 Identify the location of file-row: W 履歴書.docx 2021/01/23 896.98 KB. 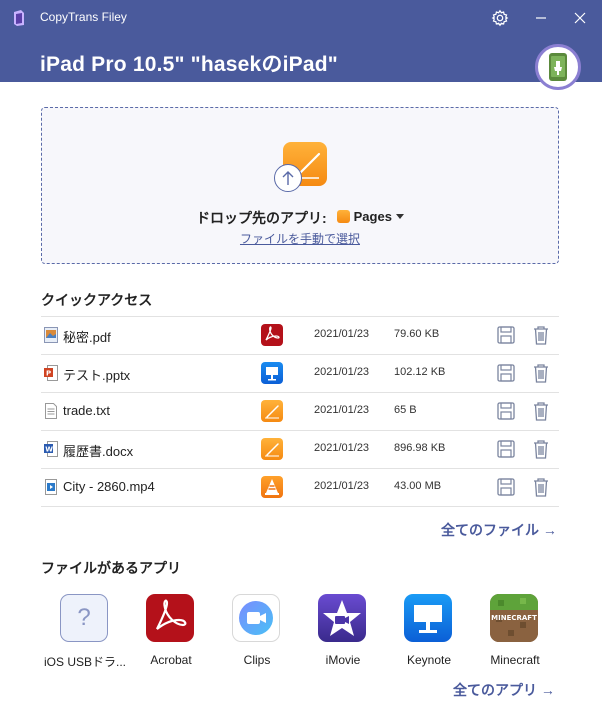
(300, 450).